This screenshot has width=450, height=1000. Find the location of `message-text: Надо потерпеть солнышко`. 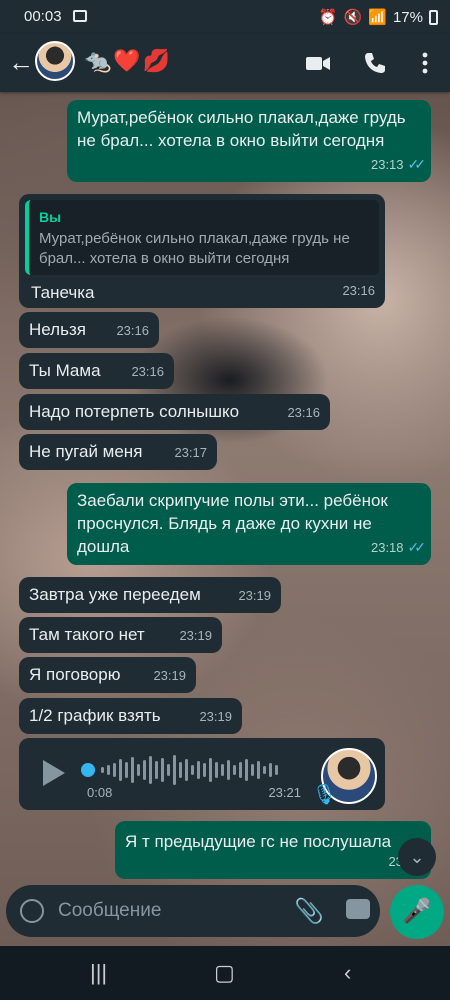

message-text: Надо потерпеть солнышко is located at coordinates (134, 411).